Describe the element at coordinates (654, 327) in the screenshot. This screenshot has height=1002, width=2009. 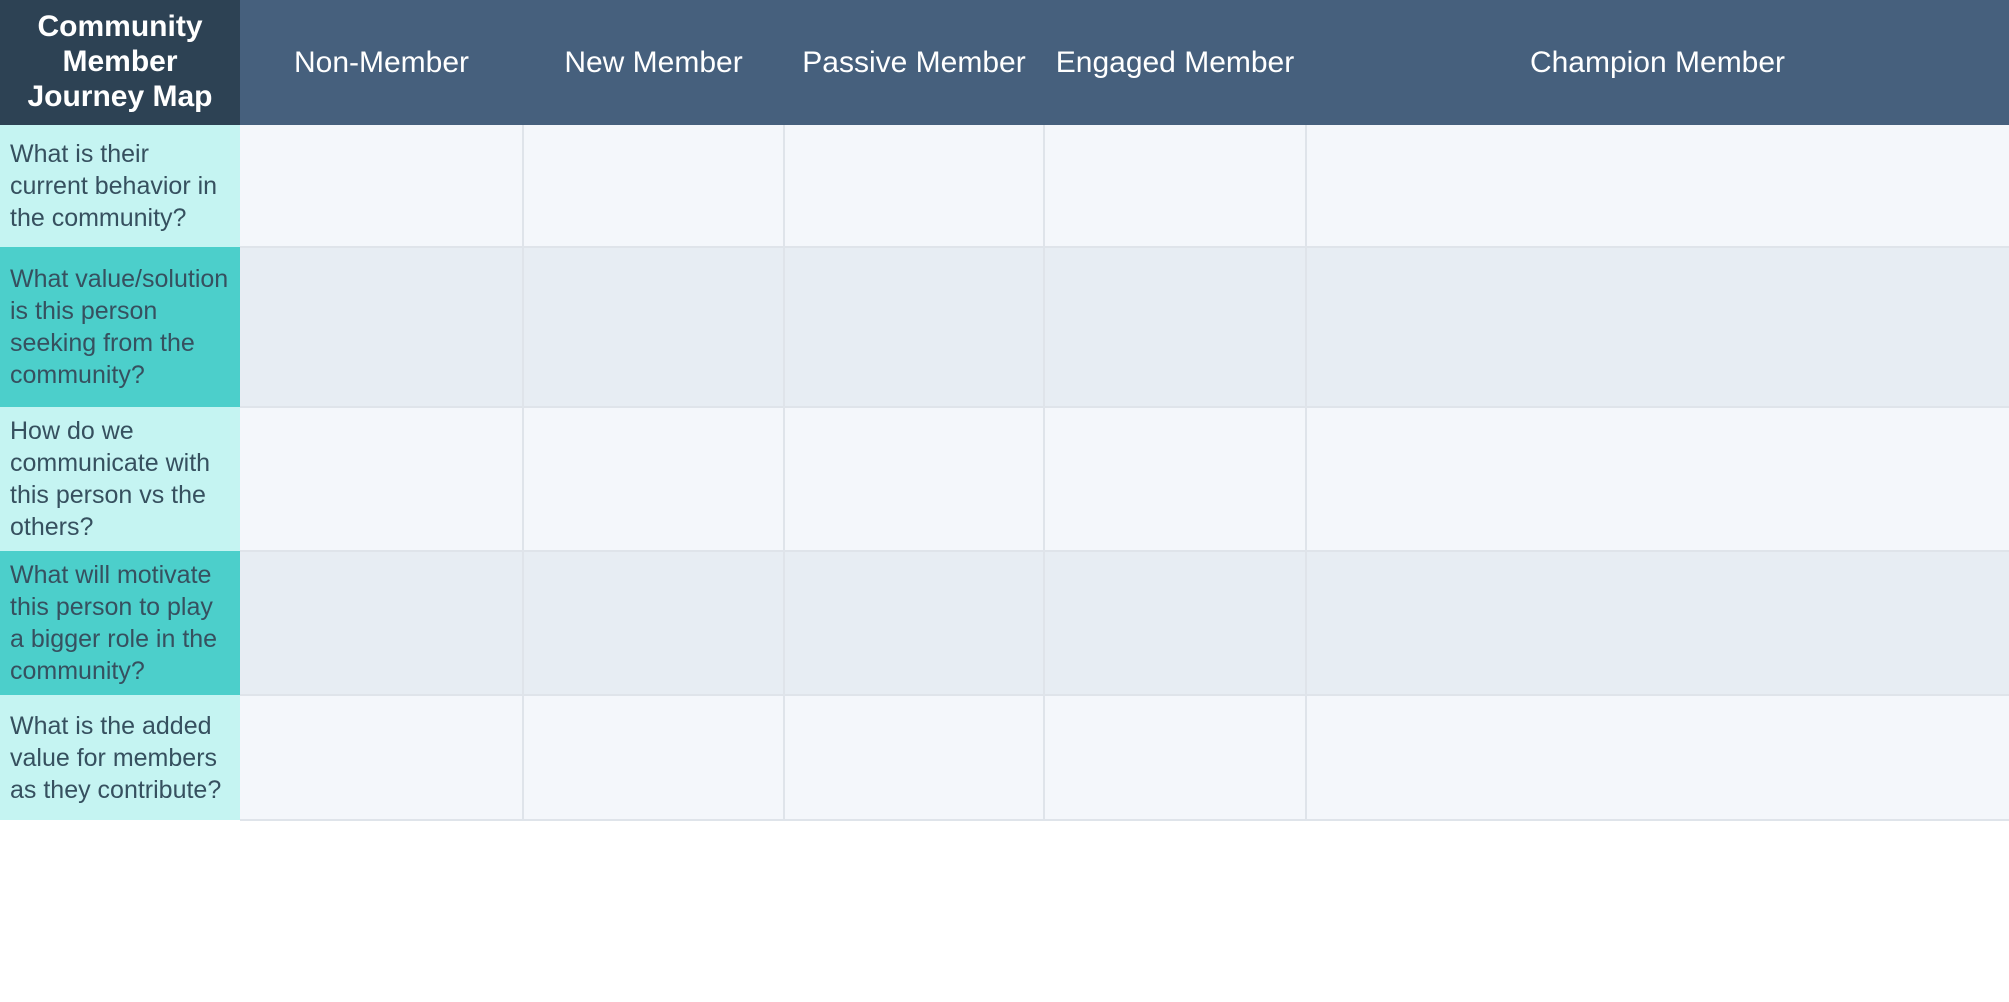
I see `cell-r1-c1` at that location.